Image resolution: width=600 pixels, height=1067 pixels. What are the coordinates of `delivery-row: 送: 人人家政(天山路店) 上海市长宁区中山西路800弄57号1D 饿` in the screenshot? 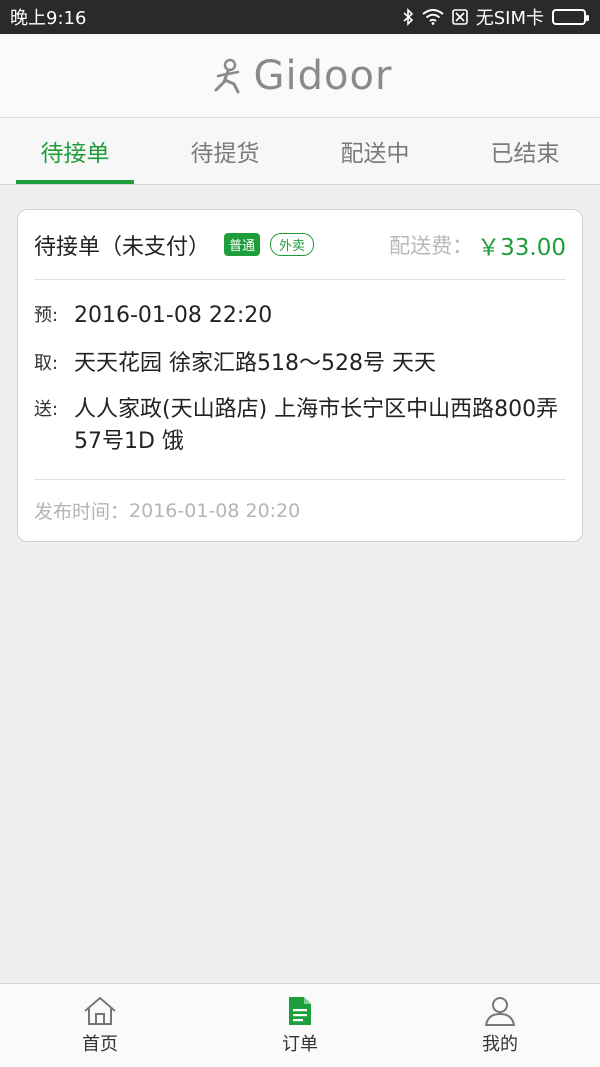 It's located at (300, 426).